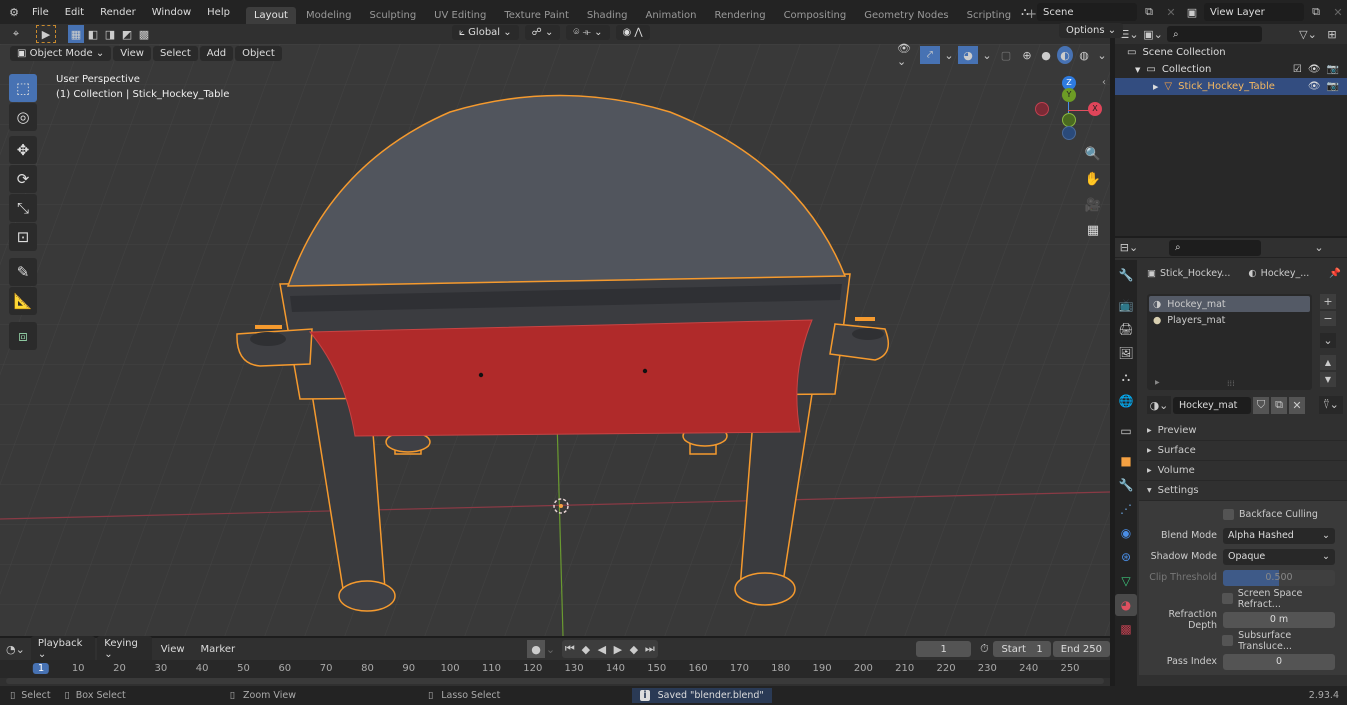 This screenshot has width=1347, height=705. Describe the element at coordinates (1126, 629) in the screenshot. I see `tab-texture: ▩` at that location.